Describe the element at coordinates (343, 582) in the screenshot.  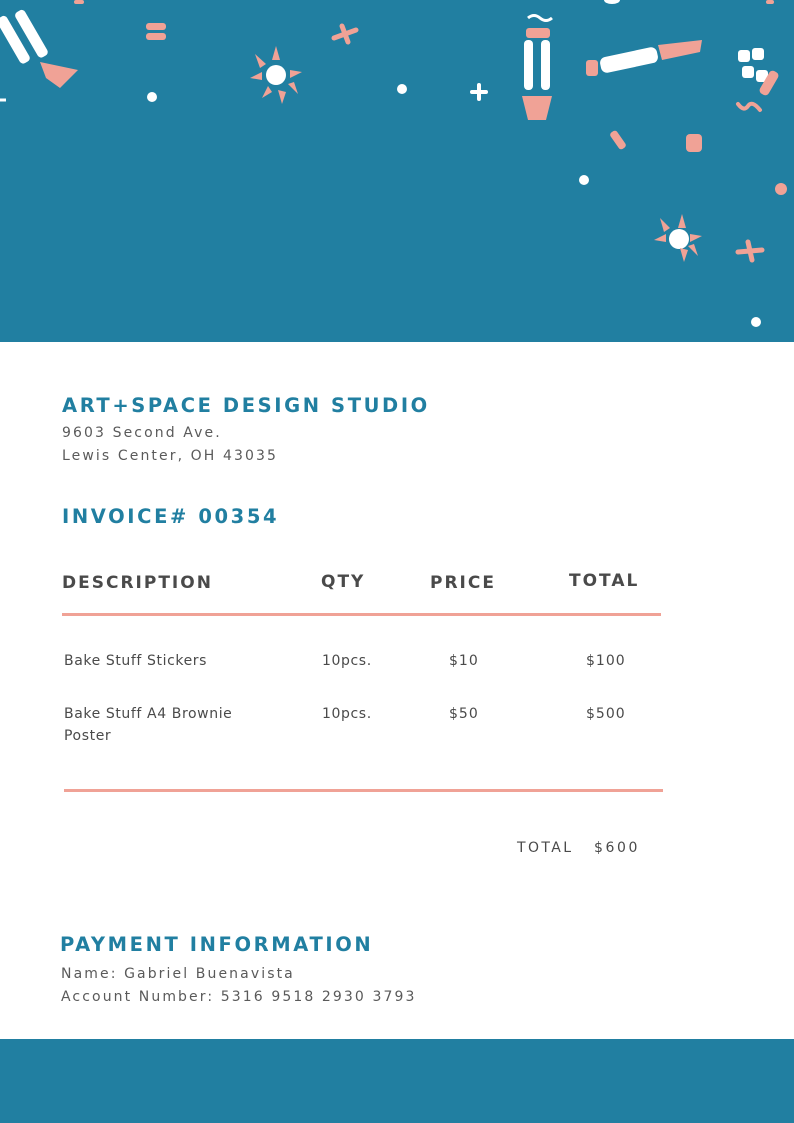
I see `column-header-qty: QTY` at that location.